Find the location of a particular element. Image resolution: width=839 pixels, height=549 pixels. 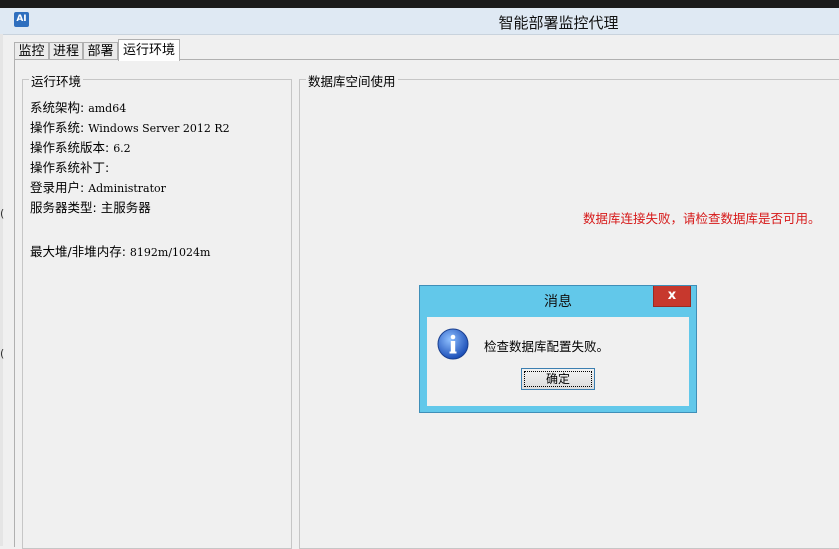

runtime-group-title: 运行环境 is located at coordinates (56, 80).